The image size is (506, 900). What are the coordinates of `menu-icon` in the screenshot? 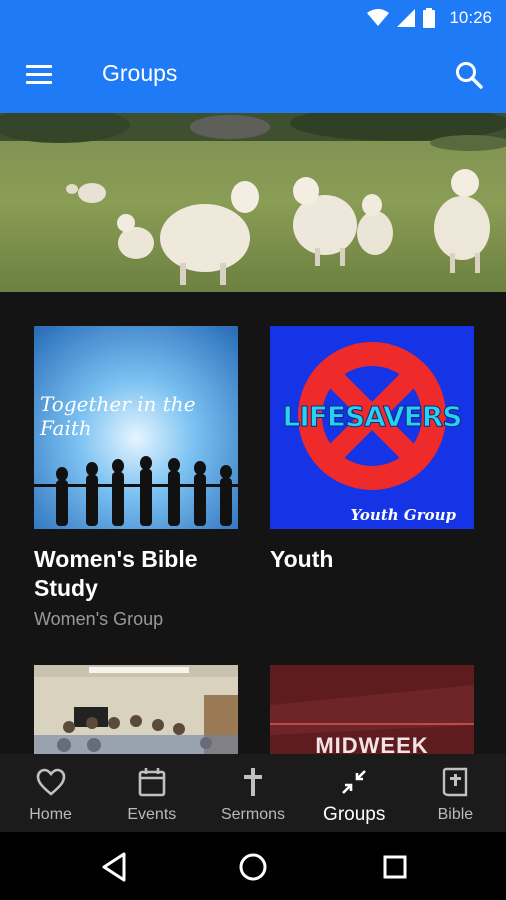 It's located at (39, 75).